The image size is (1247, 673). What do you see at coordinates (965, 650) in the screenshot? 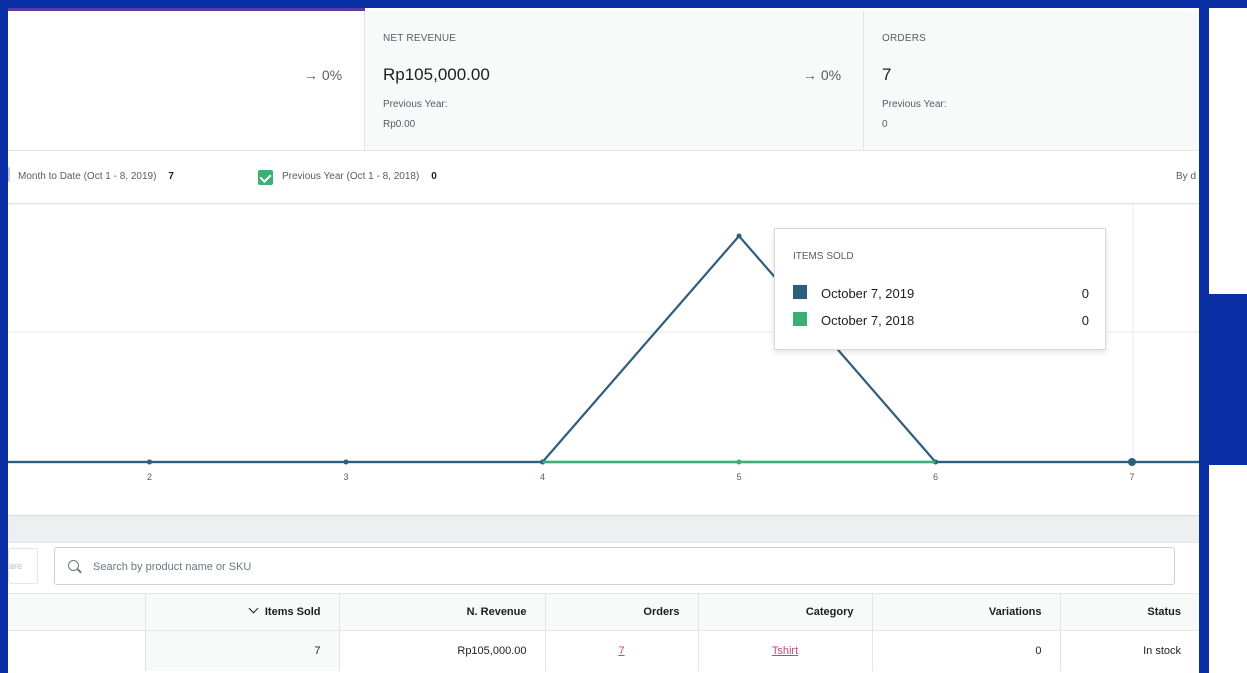
I see `cell-variations: 0` at bounding box center [965, 650].